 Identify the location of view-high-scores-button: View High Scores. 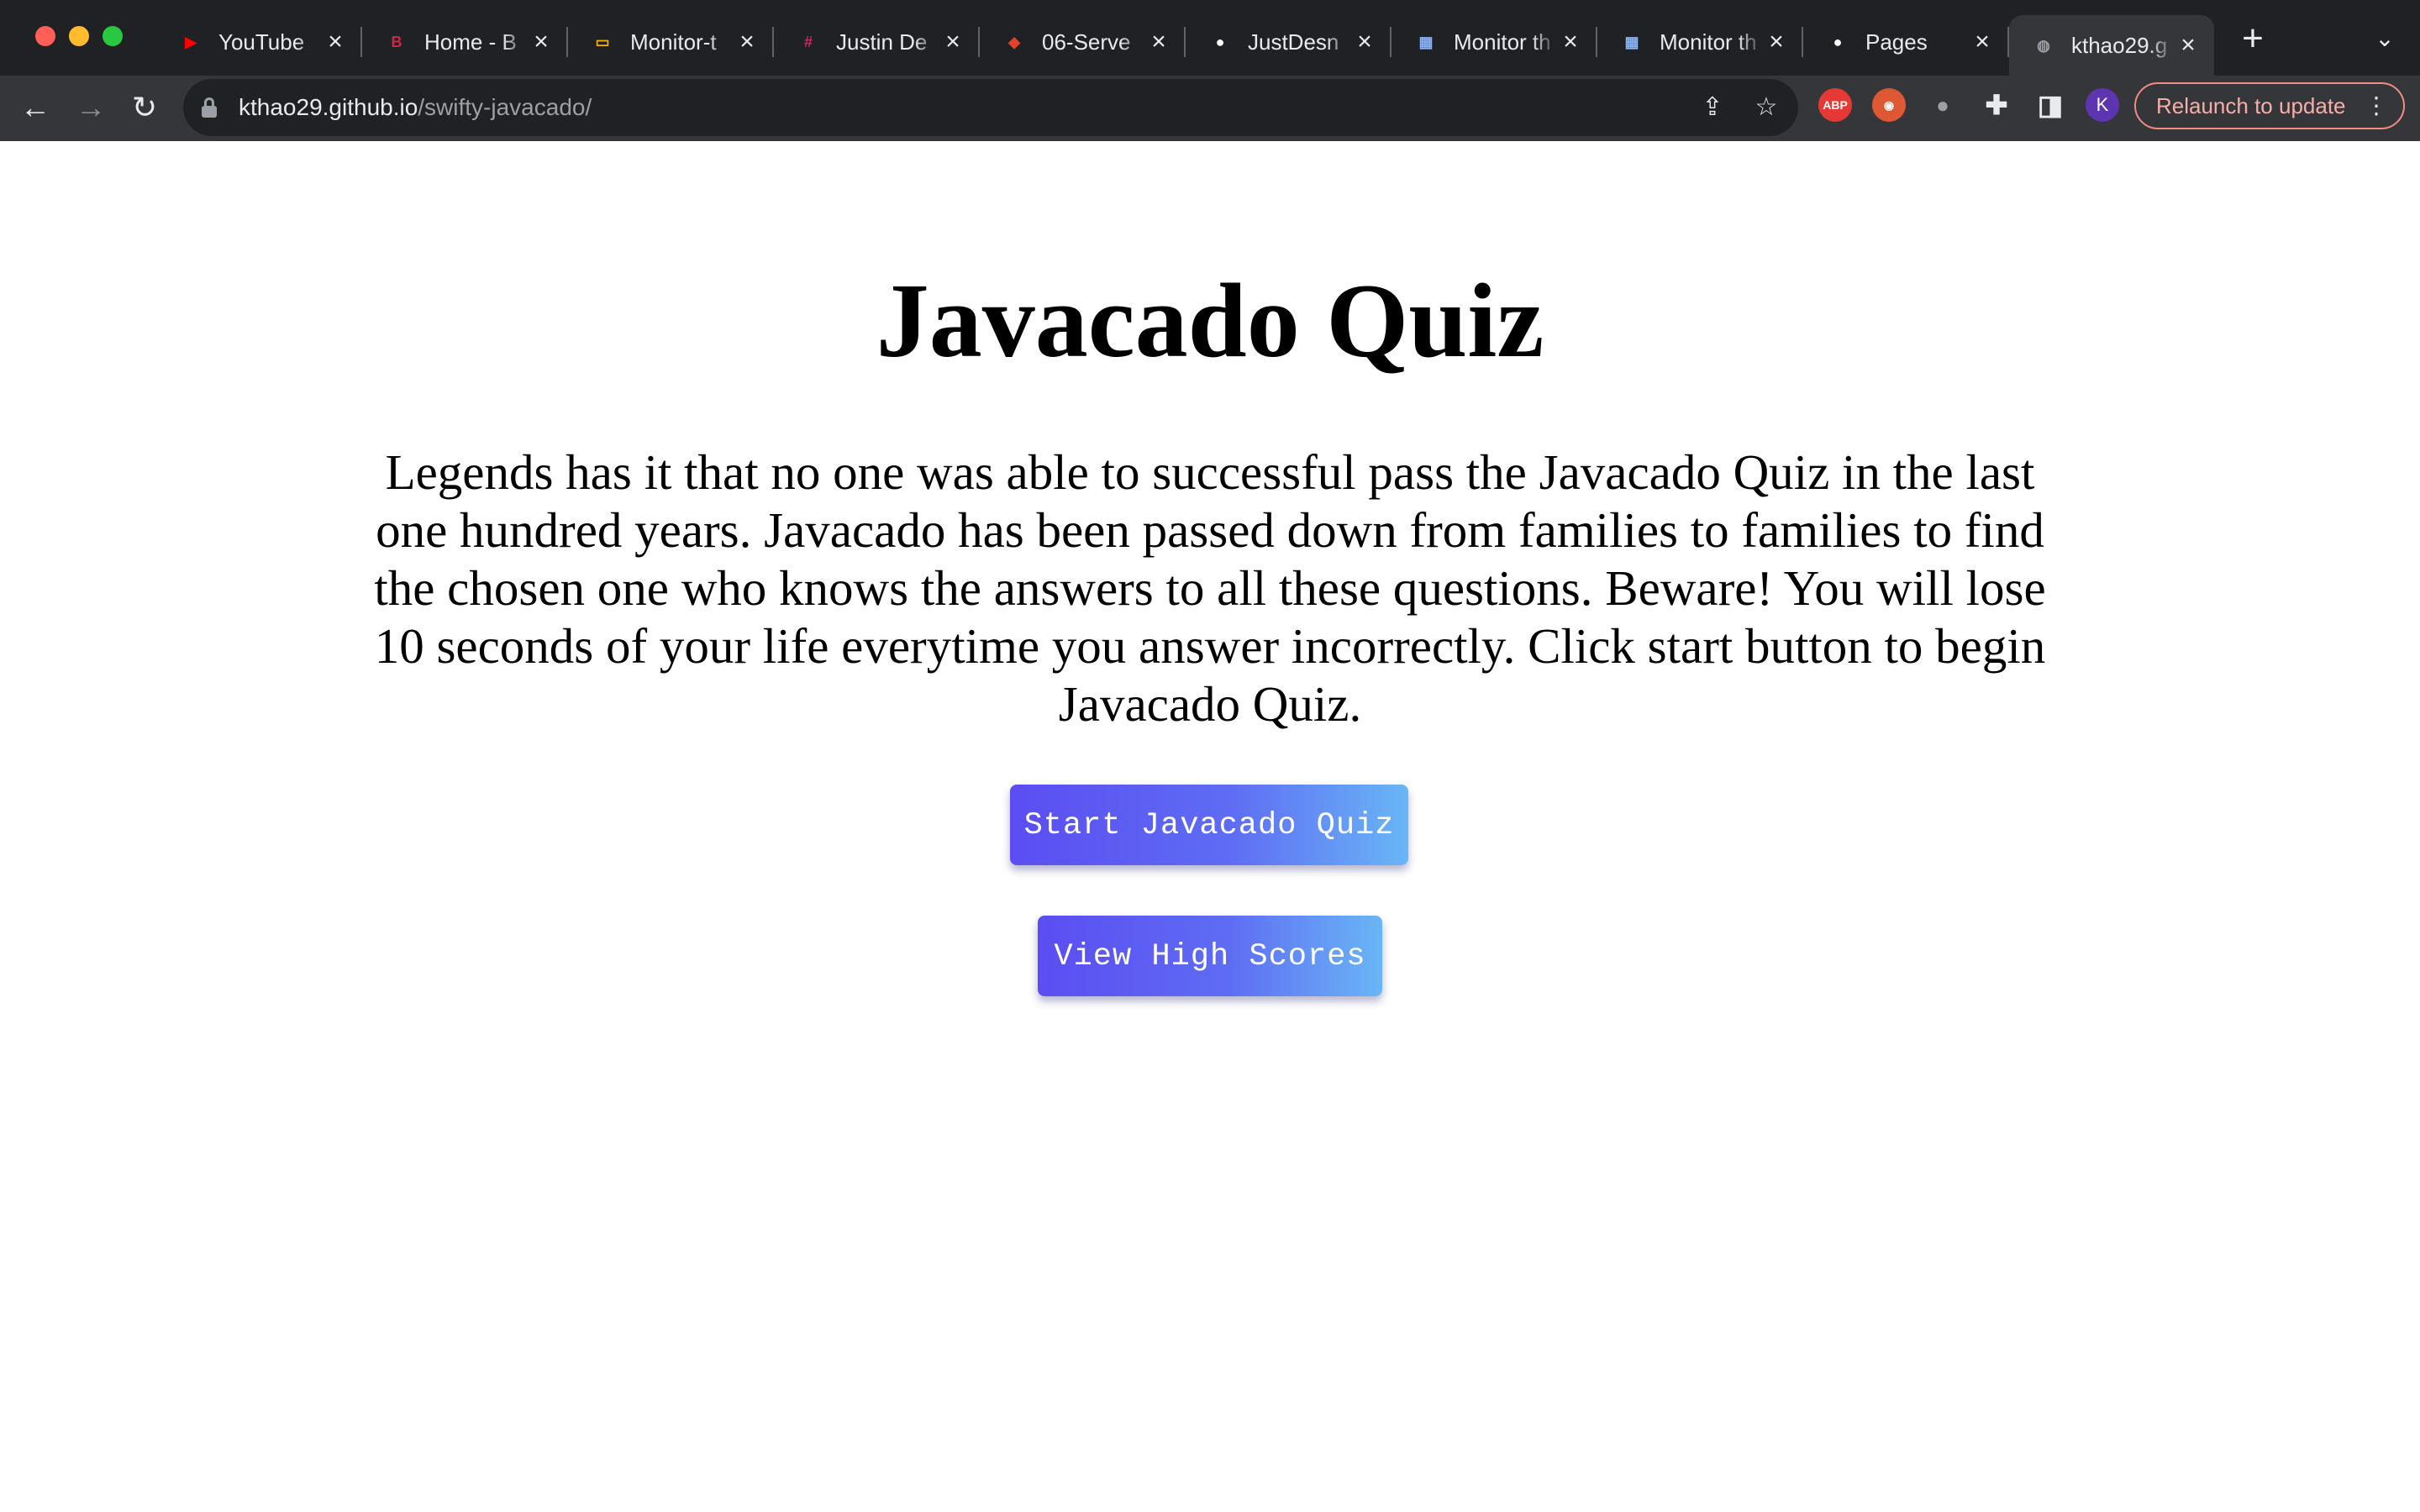
(1210, 956).